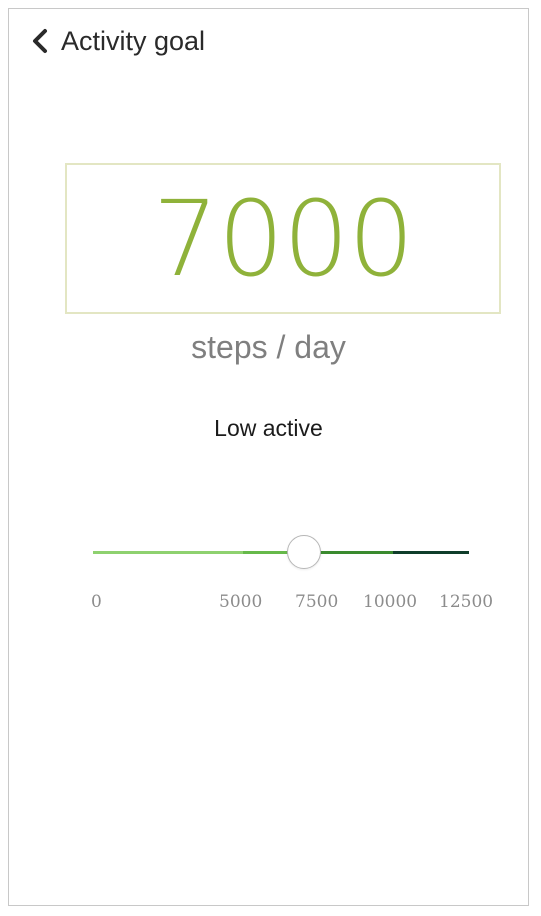 The width and height of the screenshot is (541, 916). I want to click on goal-unit-label: steps / day, so click(268, 347).